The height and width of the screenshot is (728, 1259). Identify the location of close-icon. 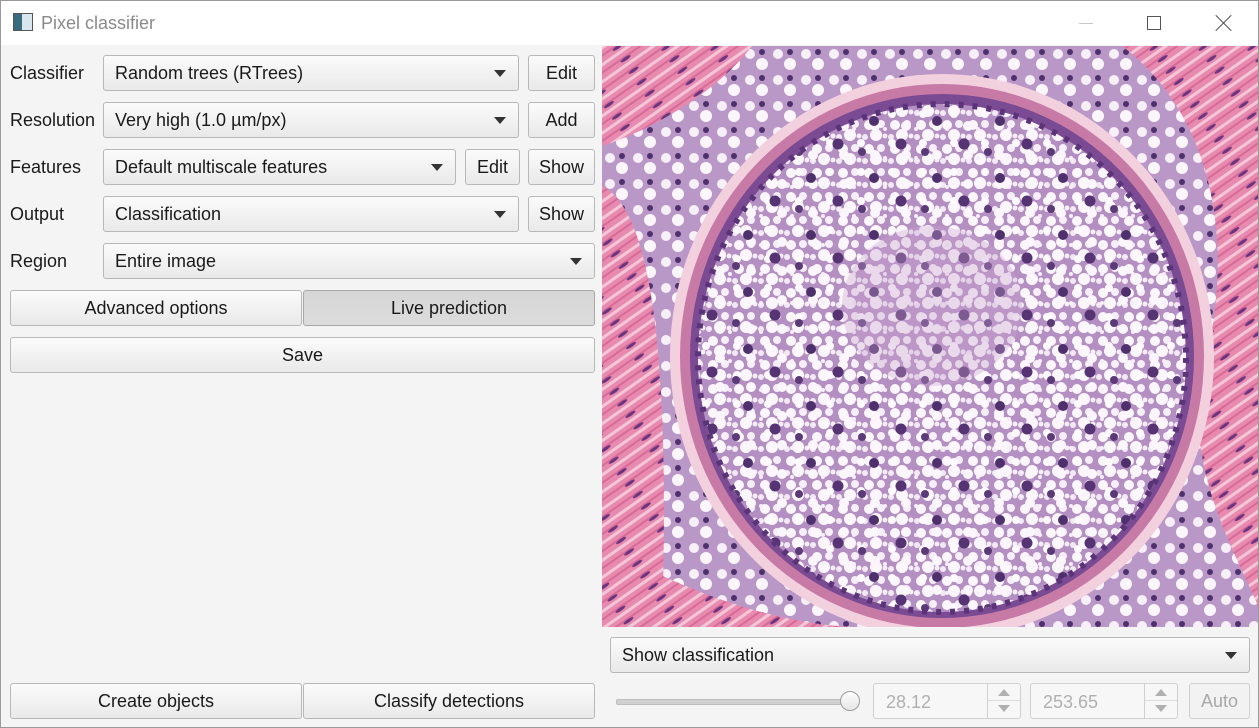
(1224, 23).